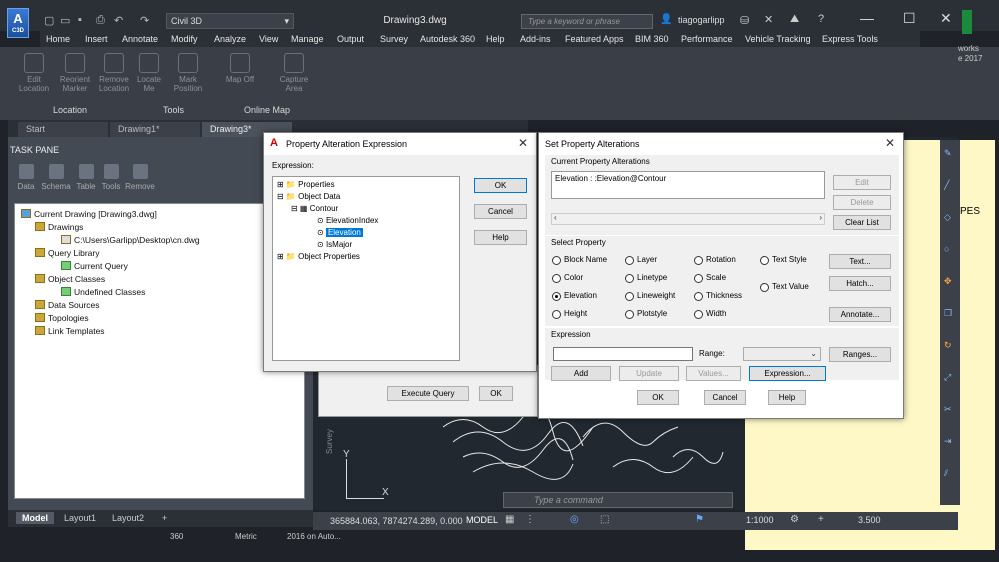 This screenshot has height=562, width=999. What do you see at coordinates (394, 39) in the screenshot?
I see `tab-survey: Survey` at bounding box center [394, 39].